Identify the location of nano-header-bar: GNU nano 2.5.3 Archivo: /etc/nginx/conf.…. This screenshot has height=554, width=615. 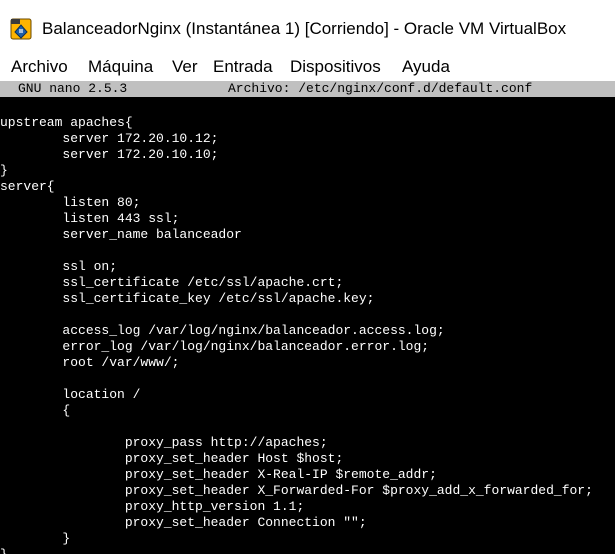
(307, 89).